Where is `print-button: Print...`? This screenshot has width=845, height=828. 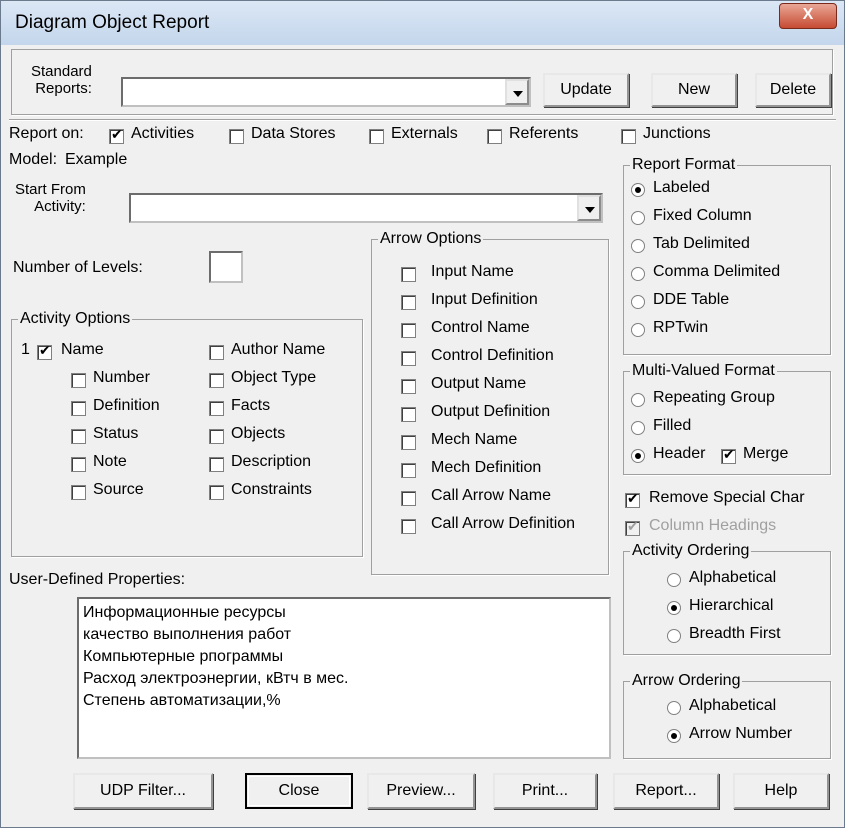 print-button: Print... is located at coordinates (545, 791).